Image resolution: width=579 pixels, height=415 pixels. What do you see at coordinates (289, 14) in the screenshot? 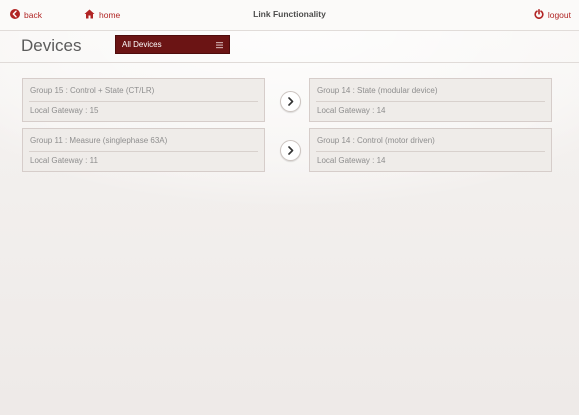
I see `page-title: Link Functionality` at bounding box center [289, 14].